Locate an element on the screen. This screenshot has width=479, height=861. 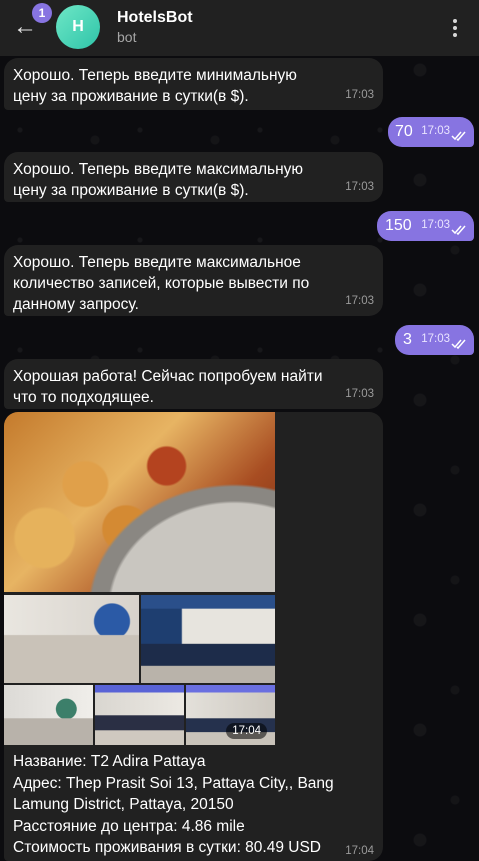
message-time: 17:04 is located at coordinates (359, 851).